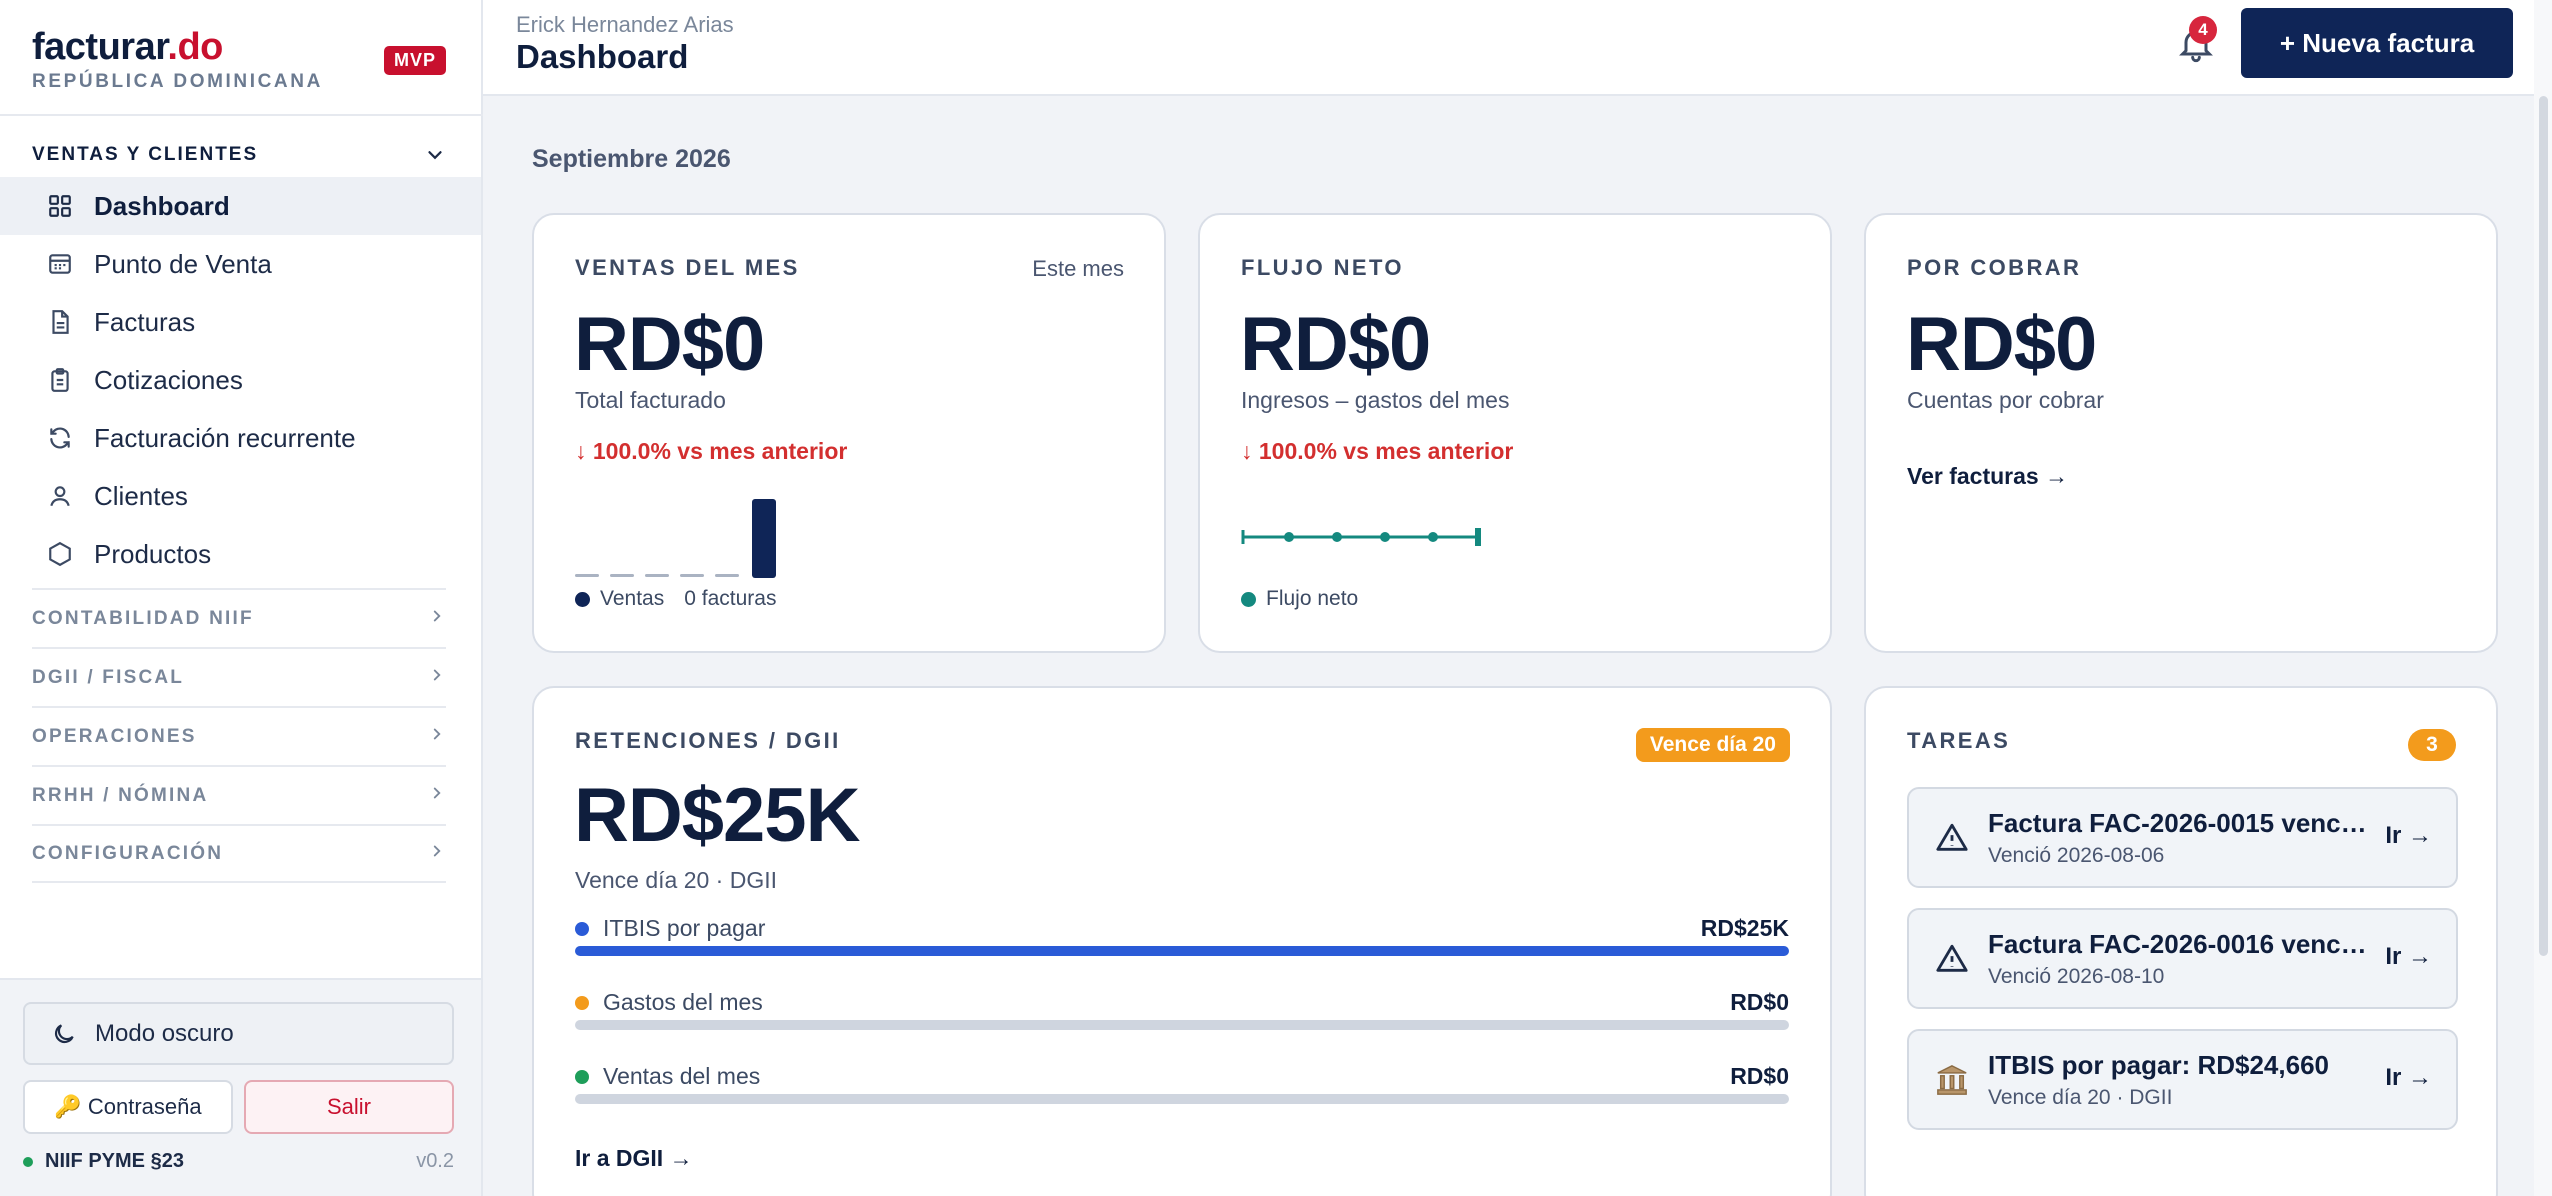 The width and height of the screenshot is (2552, 1196). What do you see at coordinates (1712, 745) in the screenshot?
I see `due-date-badge: Vence día 20` at bounding box center [1712, 745].